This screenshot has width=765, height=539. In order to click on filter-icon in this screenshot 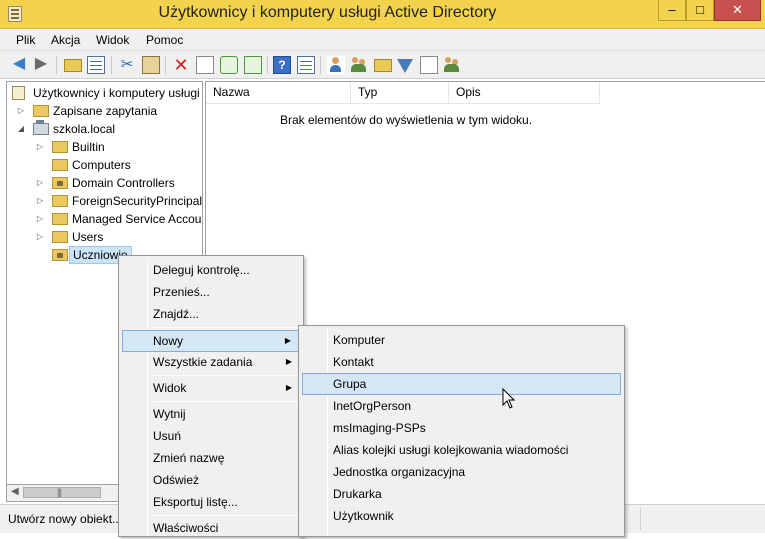, I will do `click(405, 66)`.